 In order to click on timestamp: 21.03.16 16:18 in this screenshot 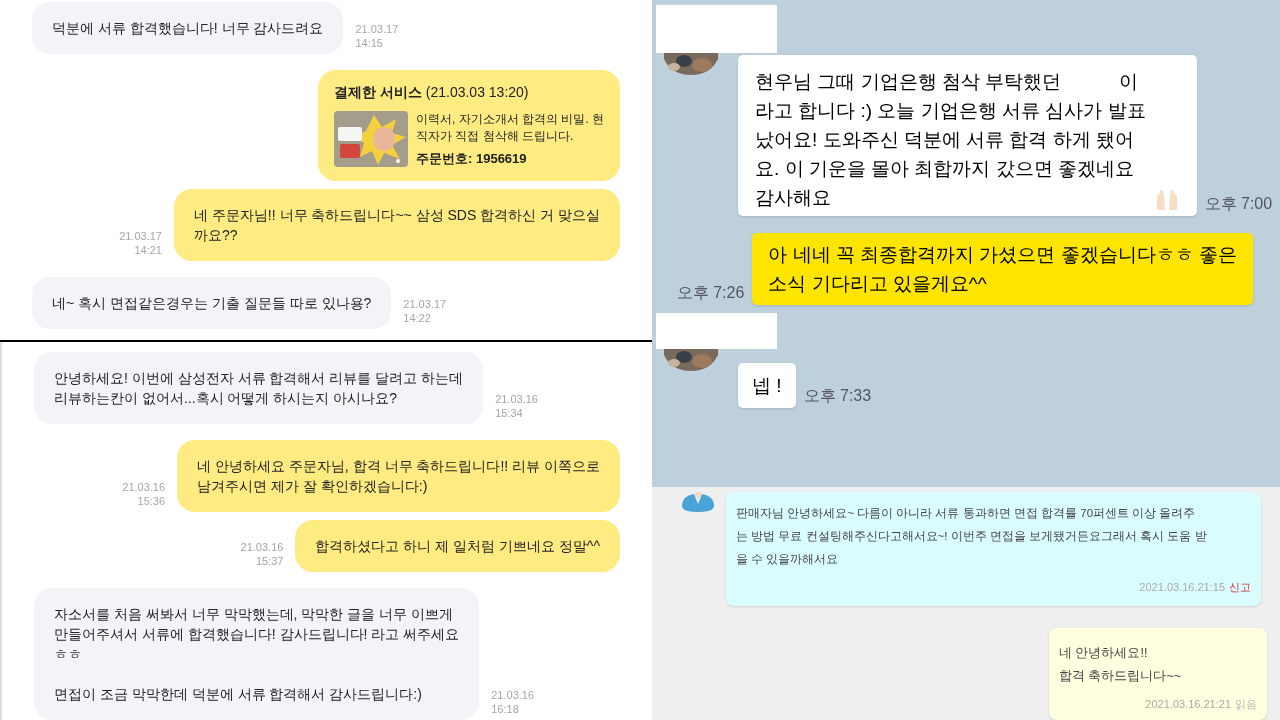, I will do `click(513, 702)`.